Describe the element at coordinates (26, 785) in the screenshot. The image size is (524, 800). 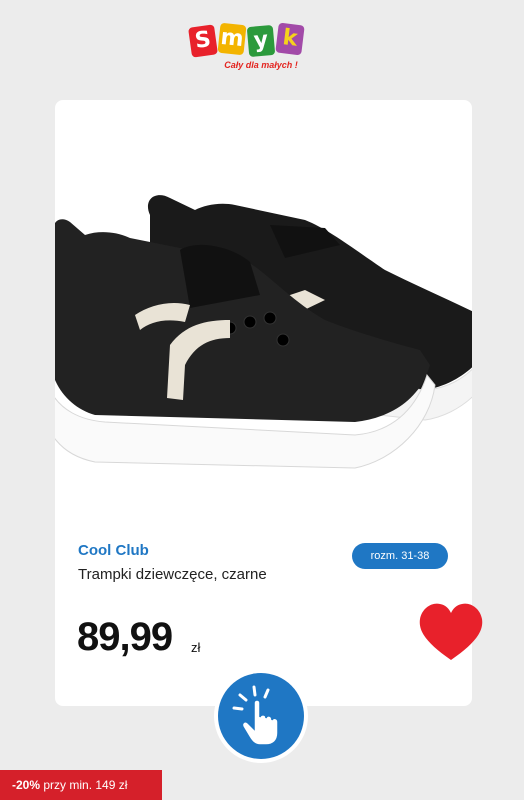
I see `promo-discount: -20%` at that location.